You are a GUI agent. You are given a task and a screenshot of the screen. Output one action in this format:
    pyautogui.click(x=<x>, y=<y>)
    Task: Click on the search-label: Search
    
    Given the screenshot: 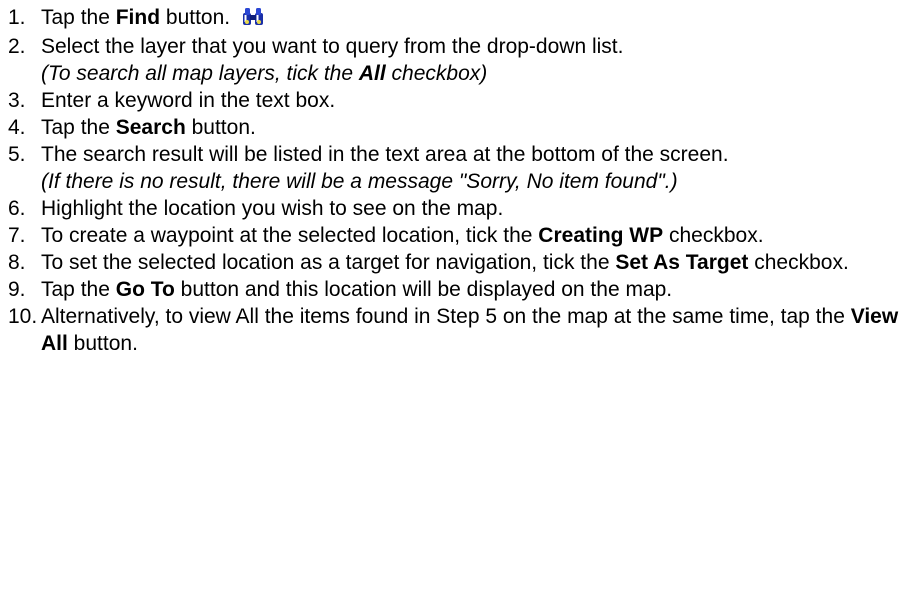 What is the action you would take?
    pyautogui.click(x=150, y=127)
    